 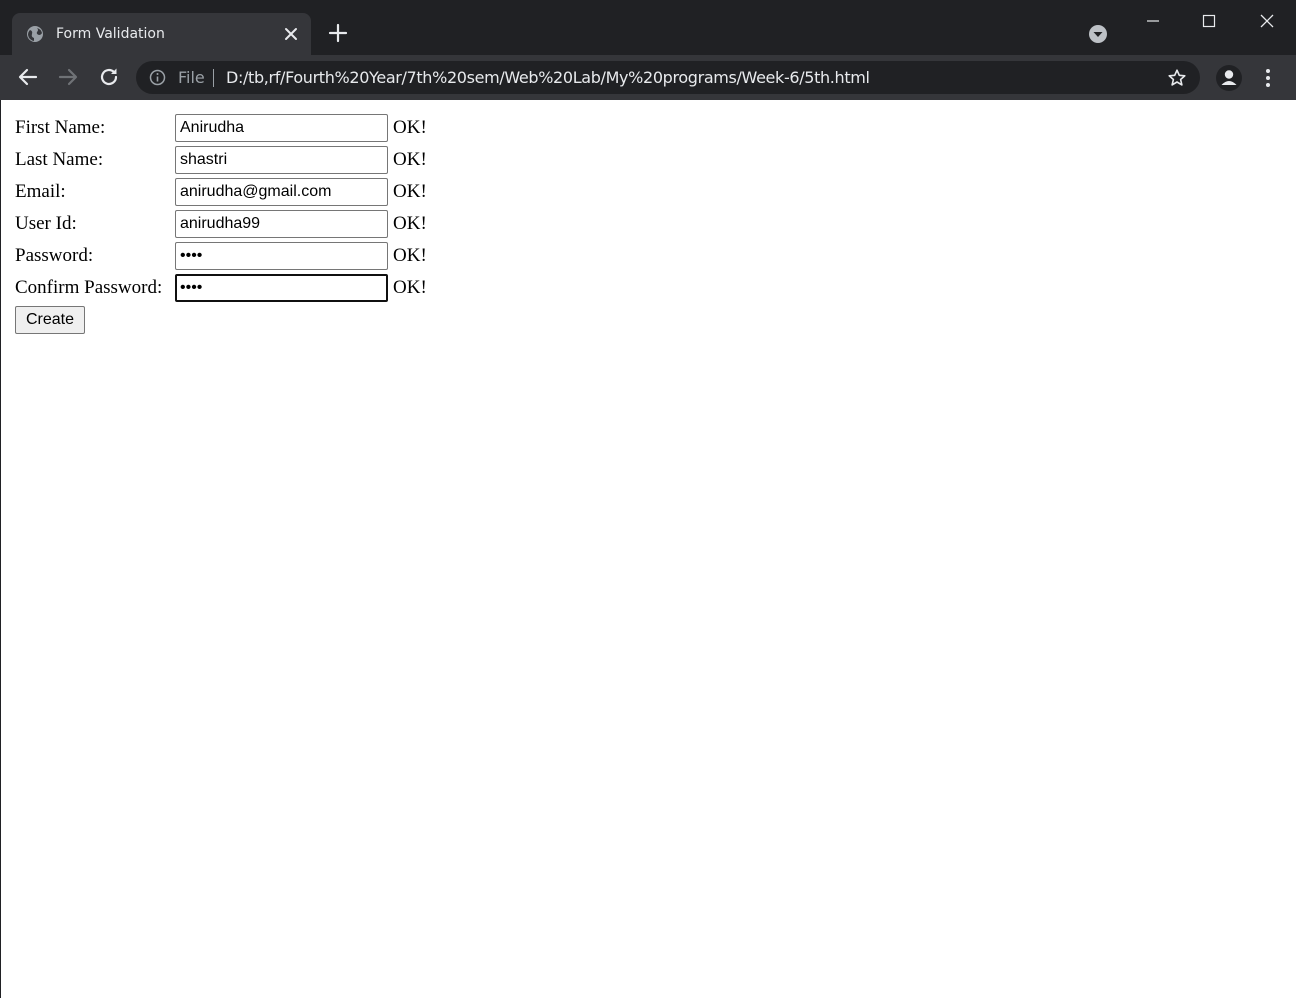 What do you see at coordinates (1209, 21) in the screenshot?
I see `maximize-icon` at bounding box center [1209, 21].